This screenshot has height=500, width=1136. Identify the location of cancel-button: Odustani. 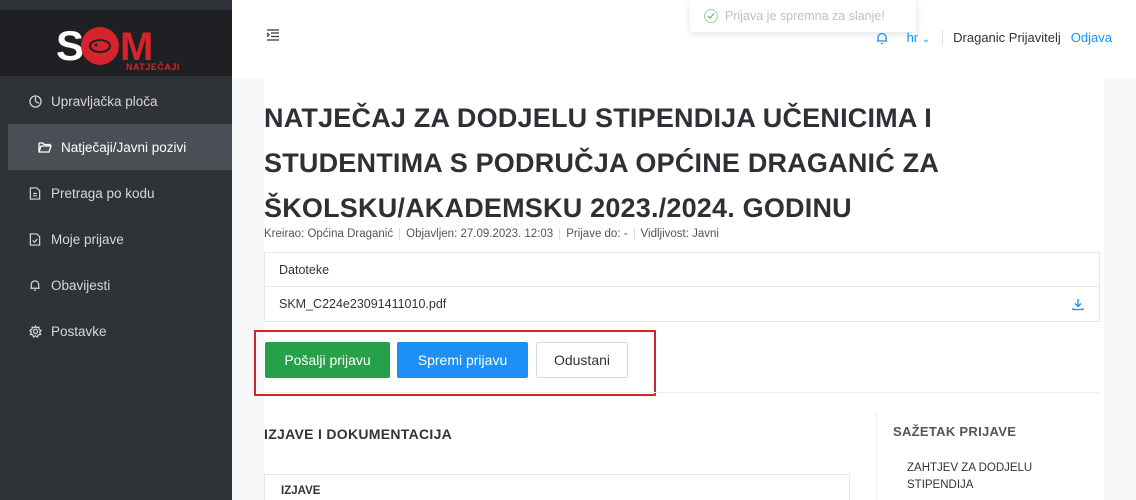
(582, 360).